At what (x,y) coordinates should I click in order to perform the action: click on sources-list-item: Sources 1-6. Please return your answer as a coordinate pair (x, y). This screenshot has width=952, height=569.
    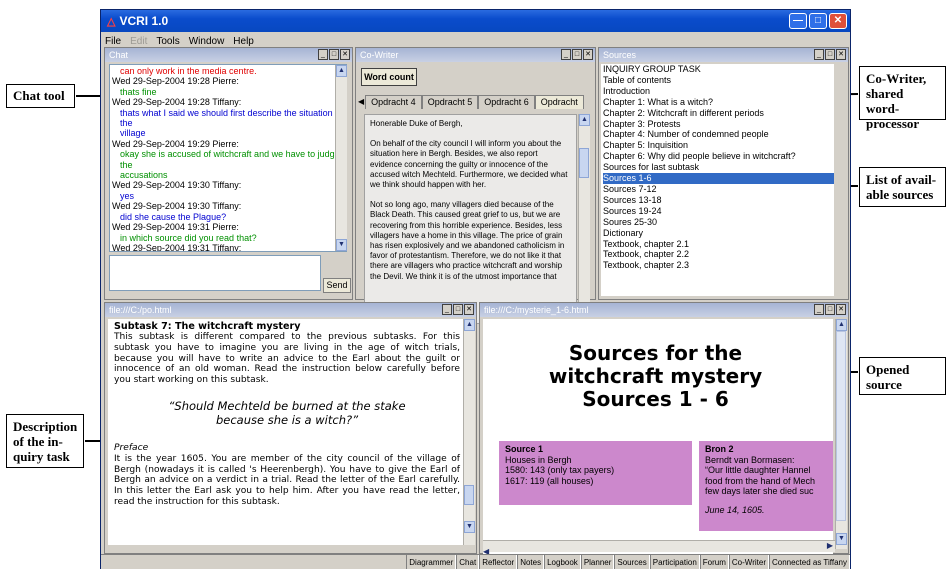
    Looking at the image, I should click on (718, 178).